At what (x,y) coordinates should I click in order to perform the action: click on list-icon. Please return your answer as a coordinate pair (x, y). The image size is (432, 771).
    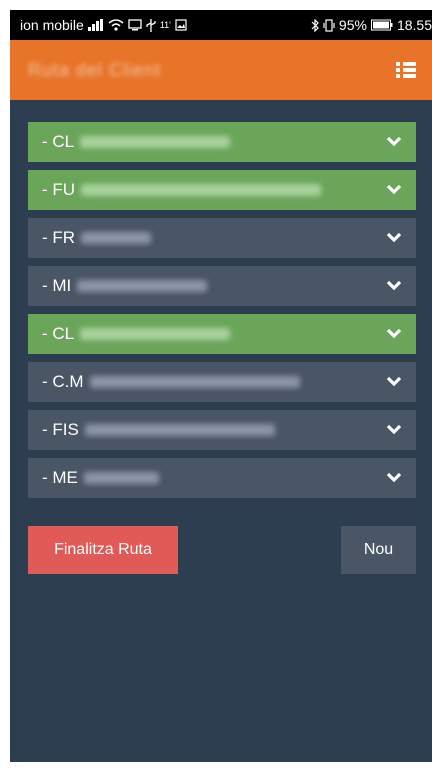
    Looking at the image, I should click on (406, 70).